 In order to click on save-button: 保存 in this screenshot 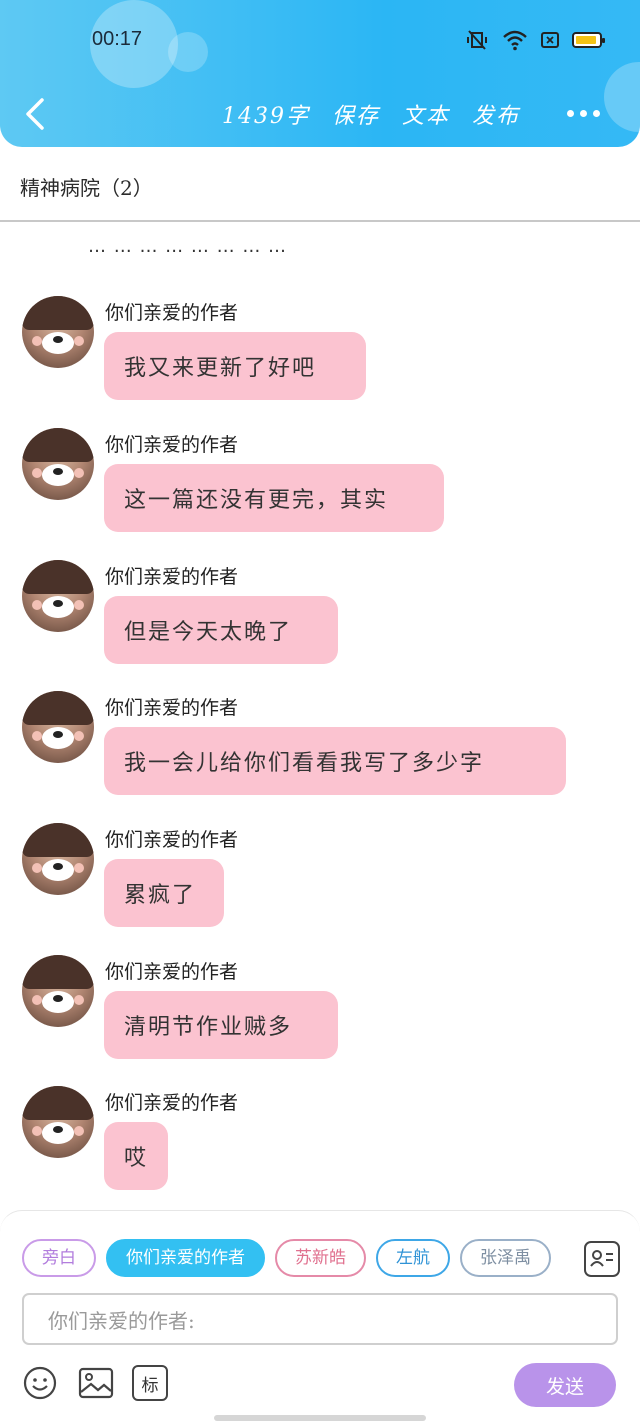, I will do `click(356, 114)`.